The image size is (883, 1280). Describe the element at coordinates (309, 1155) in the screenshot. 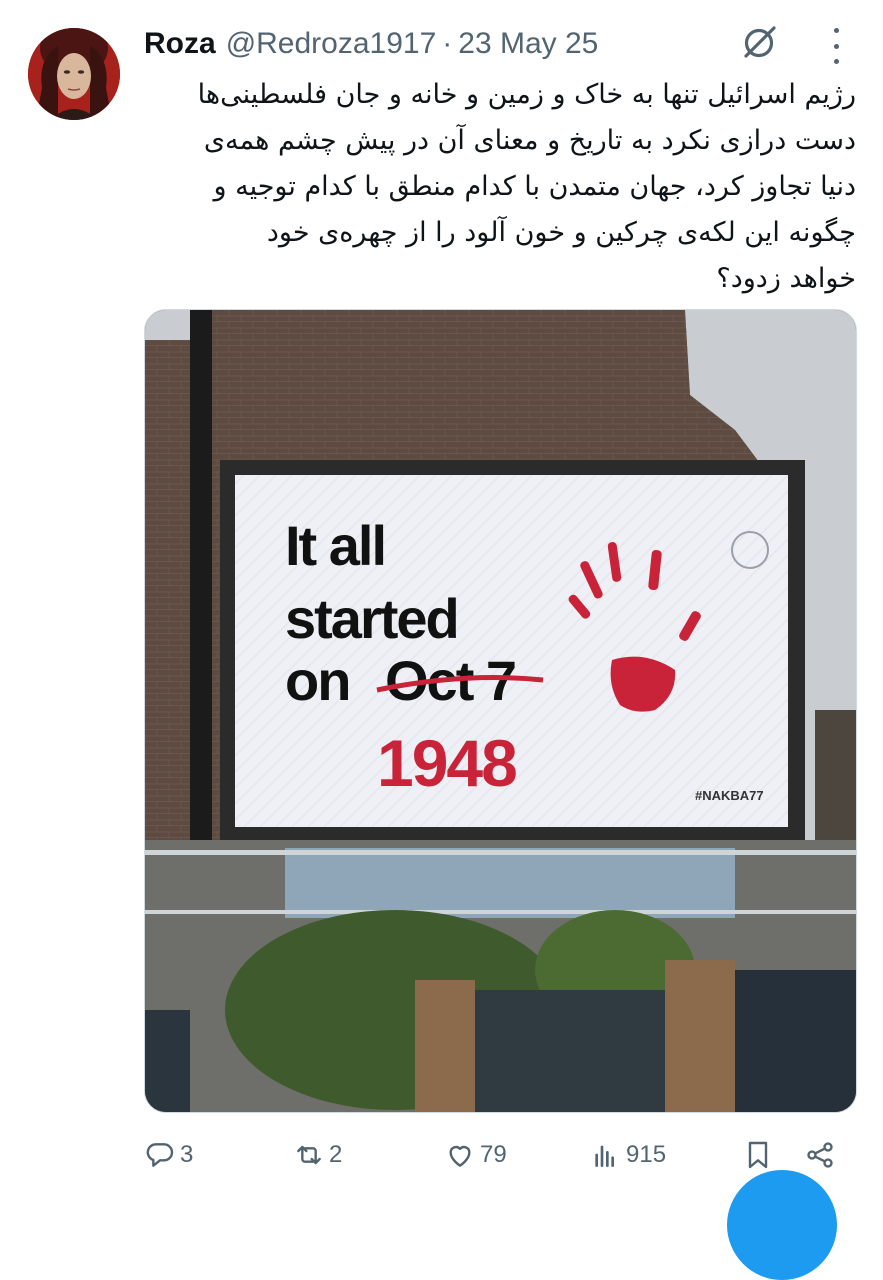

I see `repost-icon` at that location.